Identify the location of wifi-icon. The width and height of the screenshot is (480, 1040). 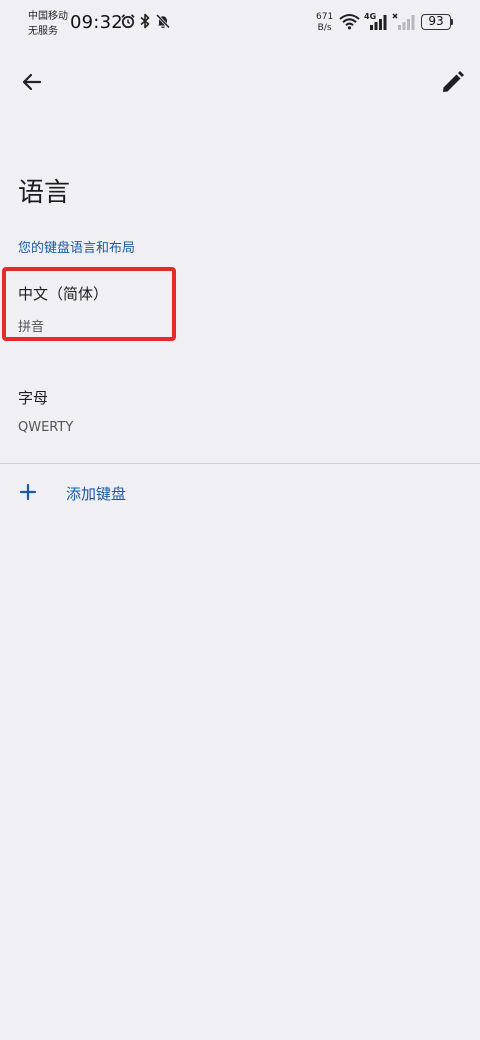
(349, 22).